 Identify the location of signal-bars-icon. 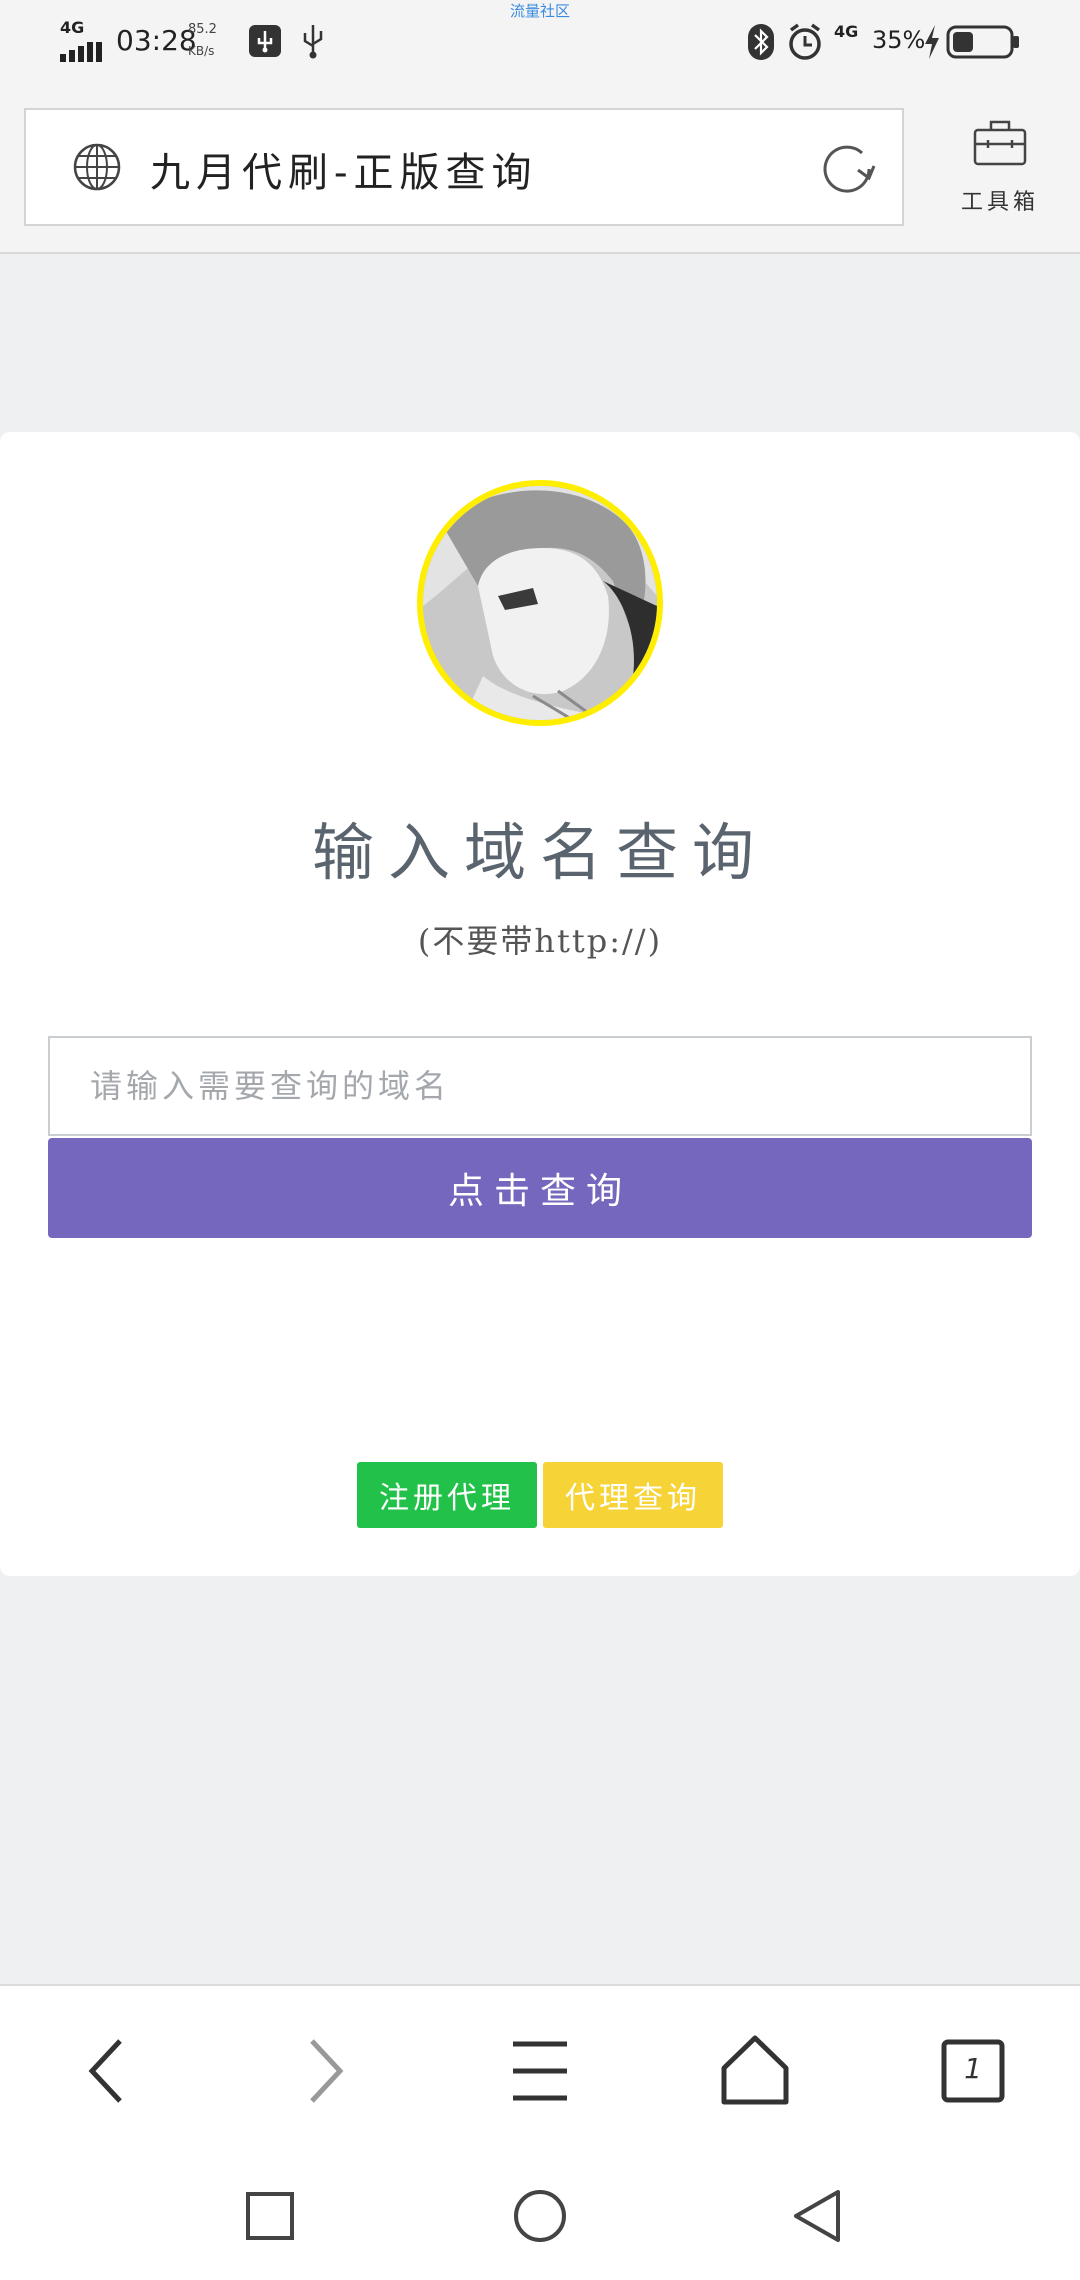
(81, 52).